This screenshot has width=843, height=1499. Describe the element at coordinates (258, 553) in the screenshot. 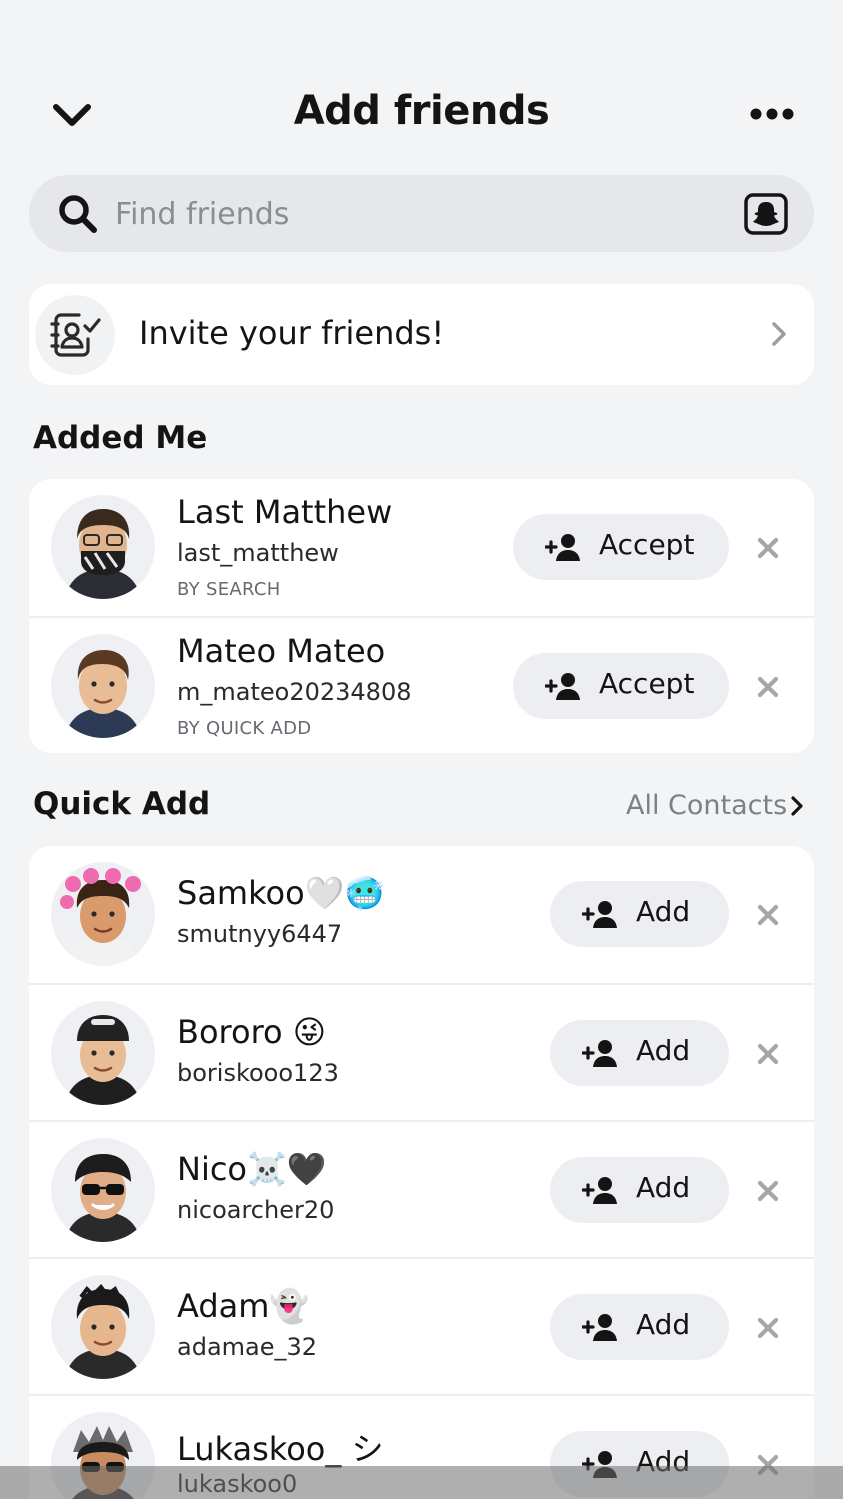

I see `friend-username: last_matthew` at that location.